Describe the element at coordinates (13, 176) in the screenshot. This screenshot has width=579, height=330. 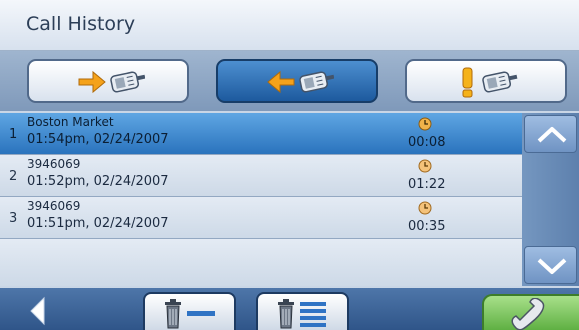
I see `call-index: 2` at that location.